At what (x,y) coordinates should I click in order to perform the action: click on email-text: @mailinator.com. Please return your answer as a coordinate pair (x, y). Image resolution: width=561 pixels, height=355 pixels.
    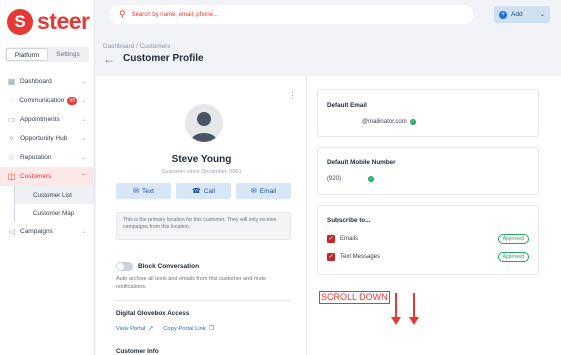
    Looking at the image, I should click on (384, 122).